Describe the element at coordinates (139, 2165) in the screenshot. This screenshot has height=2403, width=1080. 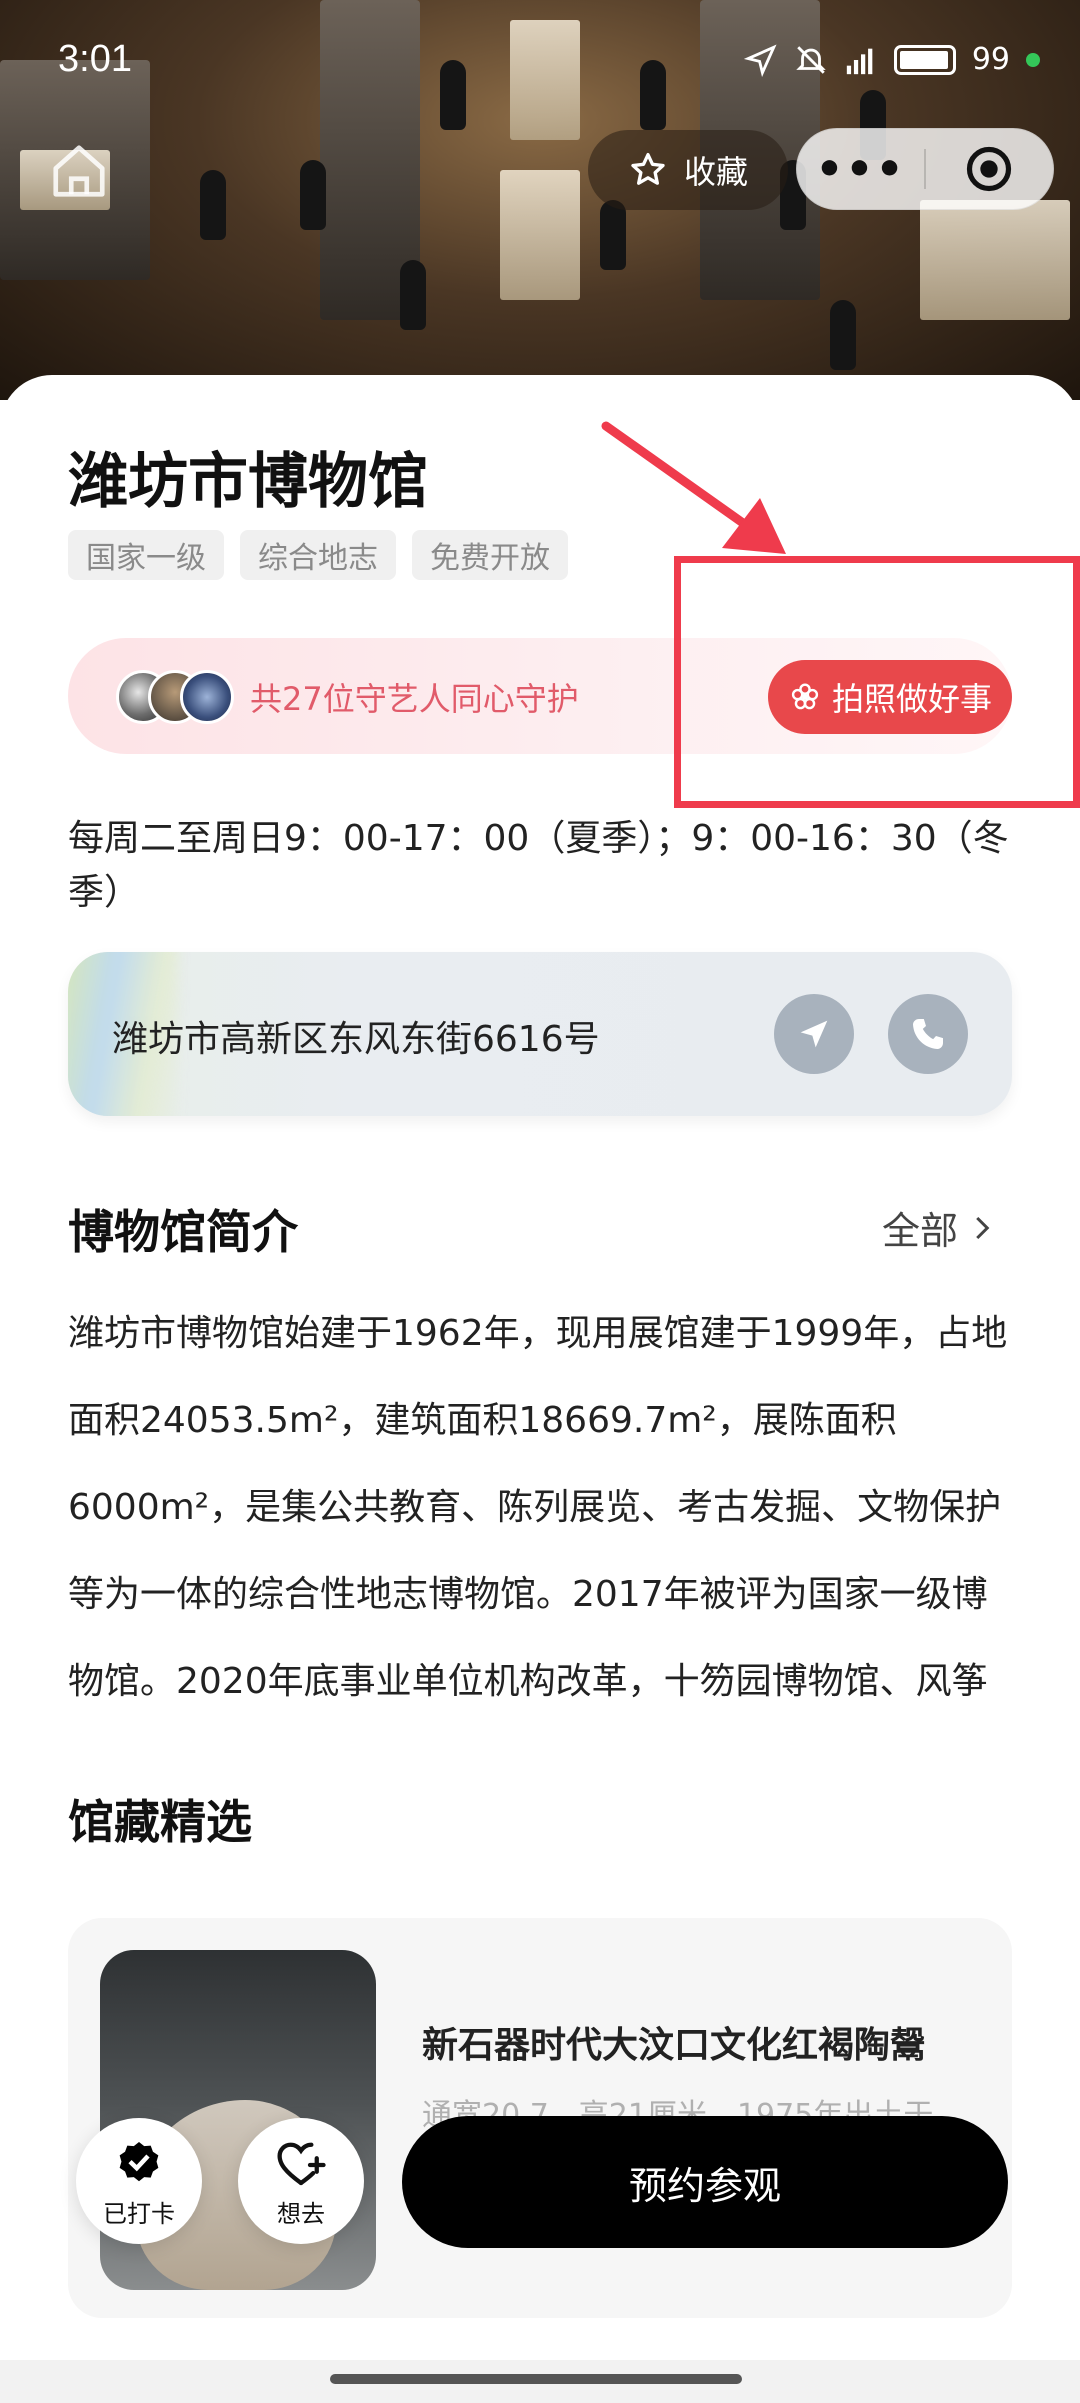
I see `check-badge-icon` at that location.